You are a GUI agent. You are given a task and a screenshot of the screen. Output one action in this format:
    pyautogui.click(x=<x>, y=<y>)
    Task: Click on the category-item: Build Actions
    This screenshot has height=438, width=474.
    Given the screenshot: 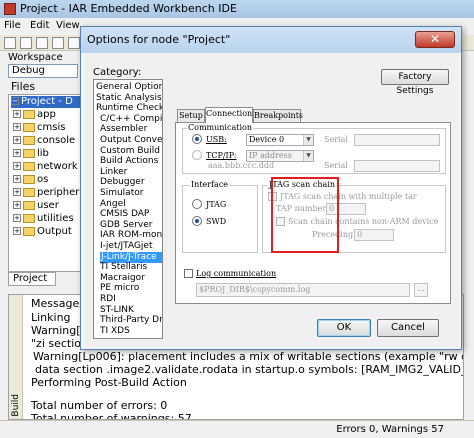 What is the action you would take?
    pyautogui.click(x=129, y=161)
    